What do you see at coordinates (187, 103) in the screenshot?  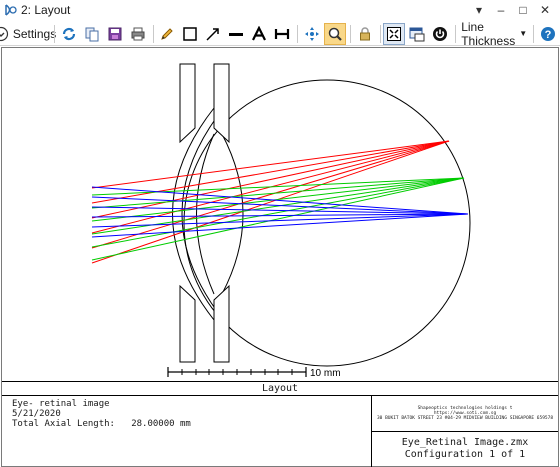 I see `iris-plate-upper-left` at bounding box center [187, 103].